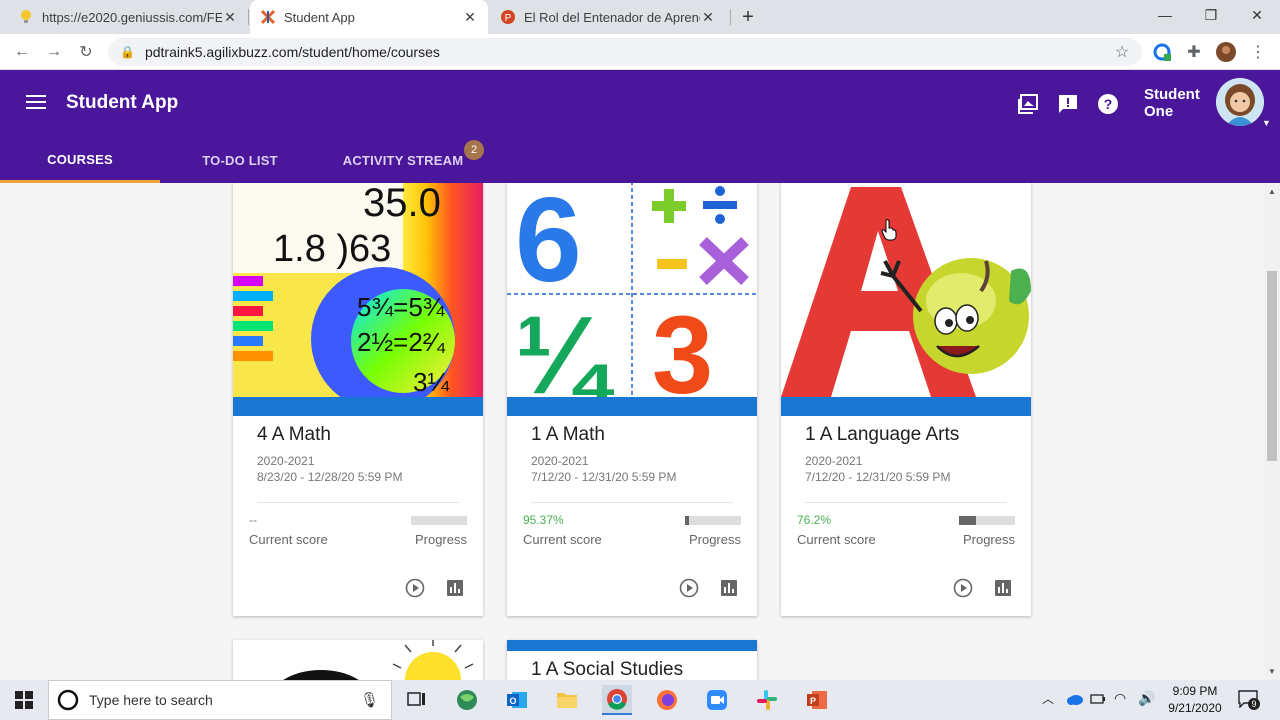 This screenshot has height=720, width=1280. Describe the element at coordinates (1272, 671) in the screenshot. I see `scroll-down-icon: ▼` at that location.